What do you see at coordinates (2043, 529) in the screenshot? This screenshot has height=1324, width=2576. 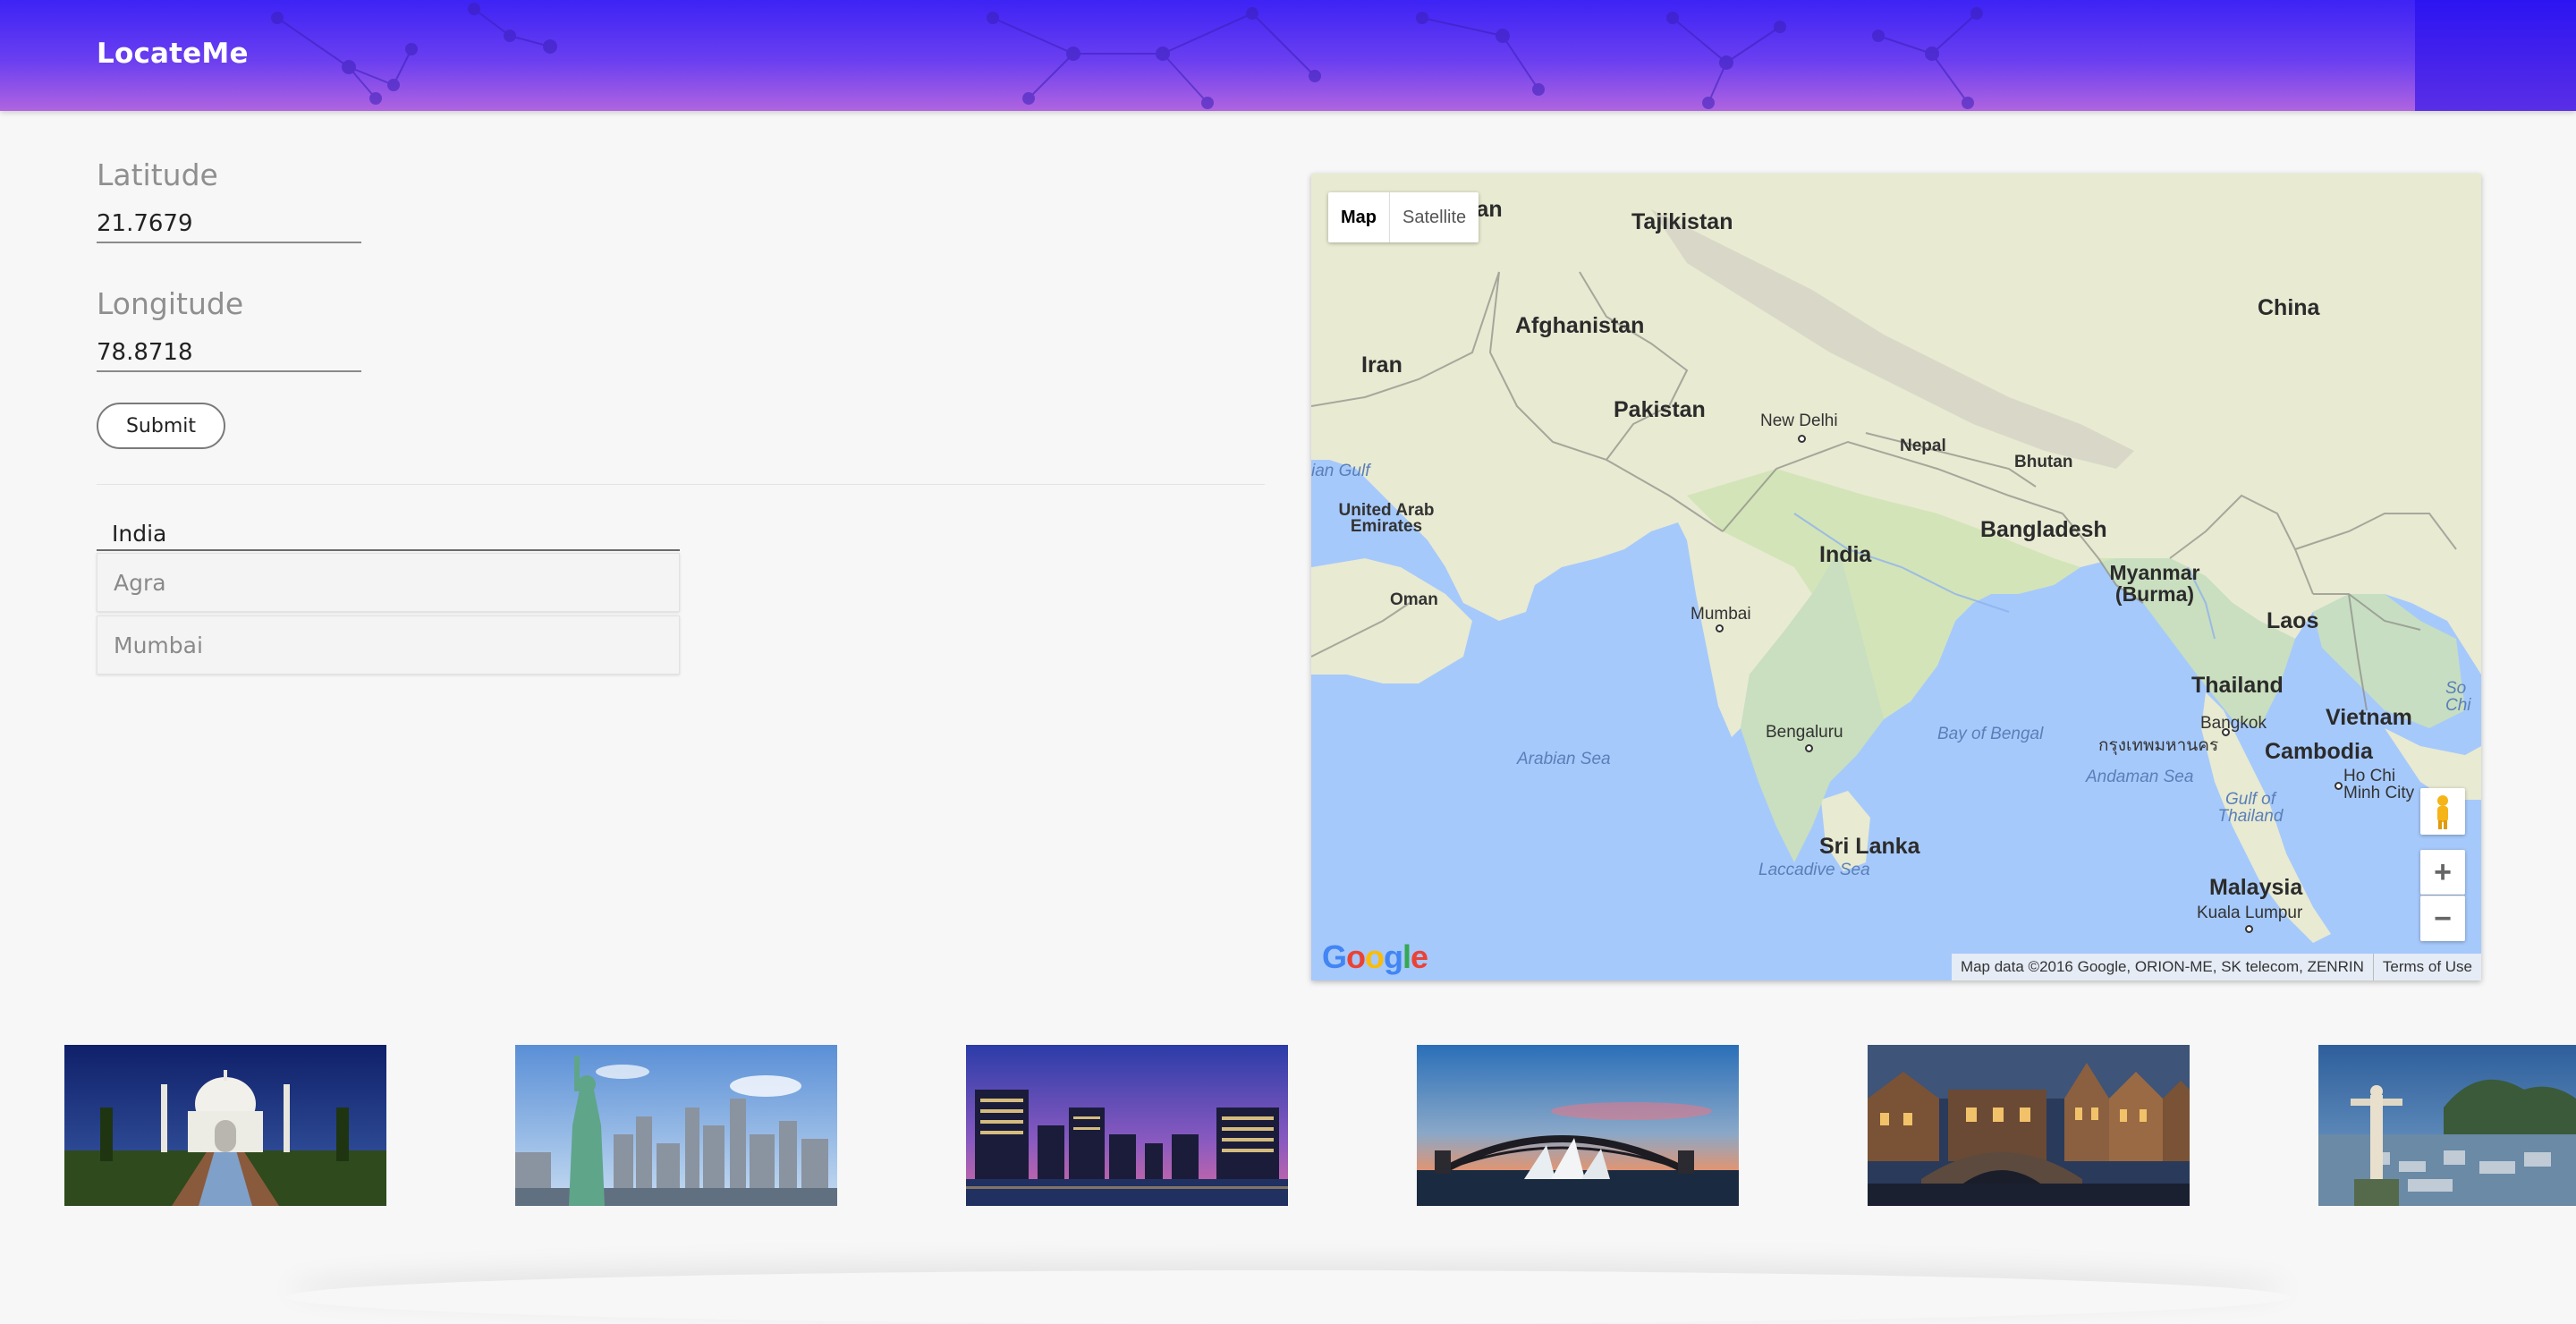 I see `map-label-bangladesh: Bangladesh` at bounding box center [2043, 529].